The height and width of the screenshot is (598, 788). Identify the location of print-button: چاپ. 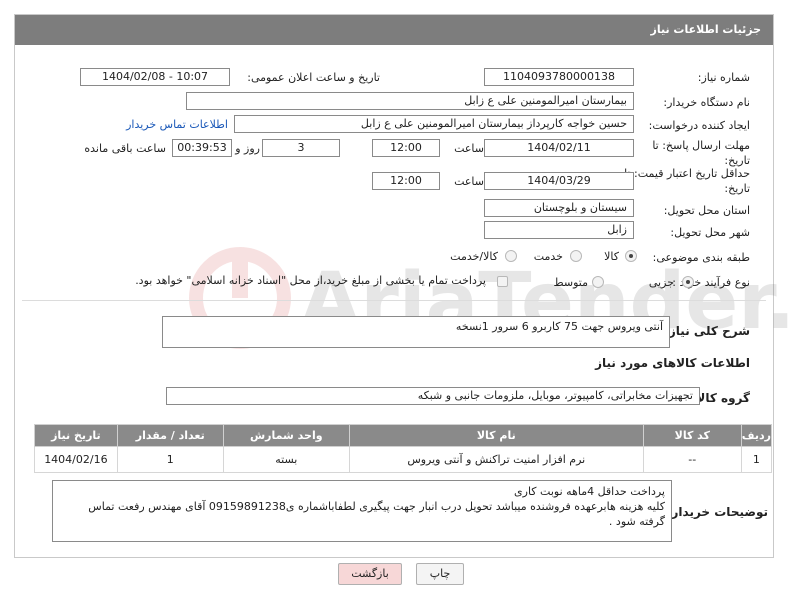
(440, 574).